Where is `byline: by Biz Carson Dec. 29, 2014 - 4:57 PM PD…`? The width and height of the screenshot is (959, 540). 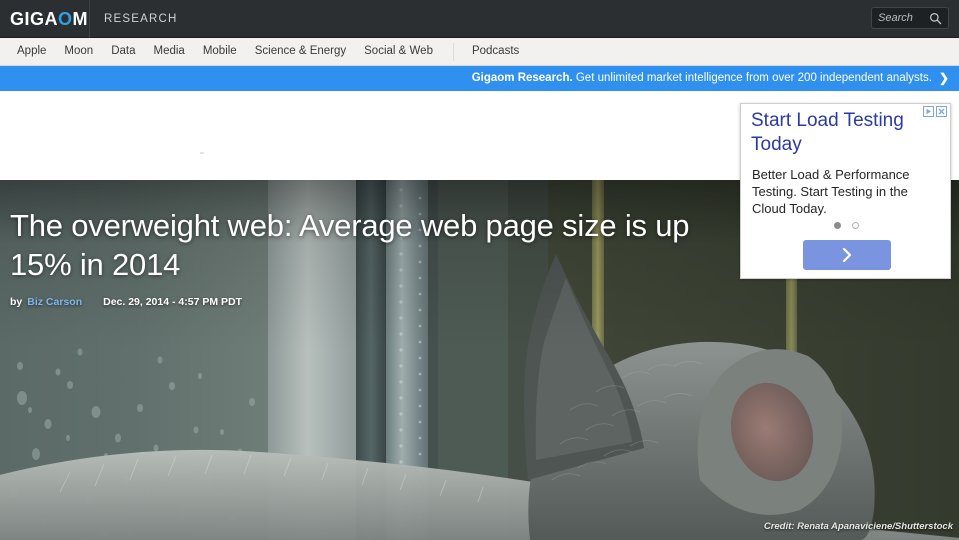
byline: by Biz Carson Dec. 29, 2014 - 4:57 PM PD… is located at coordinates (360, 302).